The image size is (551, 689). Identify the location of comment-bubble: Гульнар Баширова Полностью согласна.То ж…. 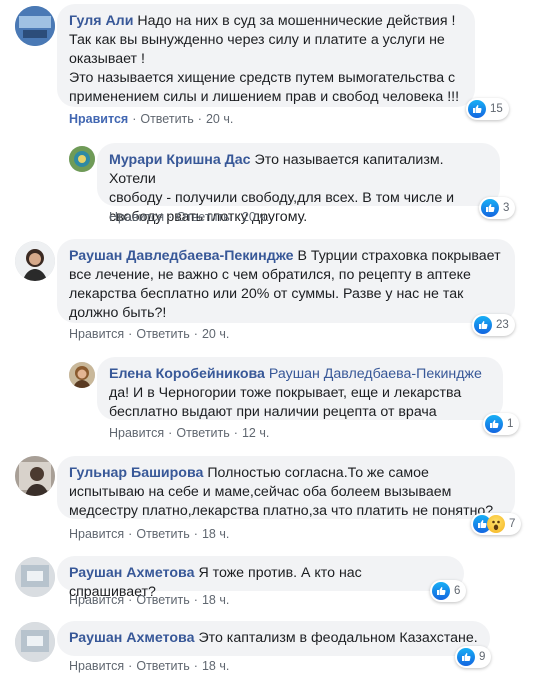
(286, 487).